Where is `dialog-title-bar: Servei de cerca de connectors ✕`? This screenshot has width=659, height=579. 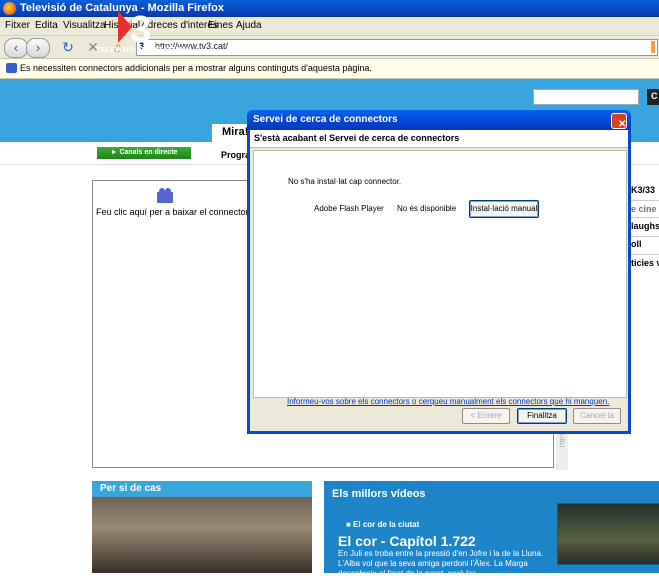
dialog-title-bar: Servei de cerca de connectors ✕ is located at coordinates (439, 120).